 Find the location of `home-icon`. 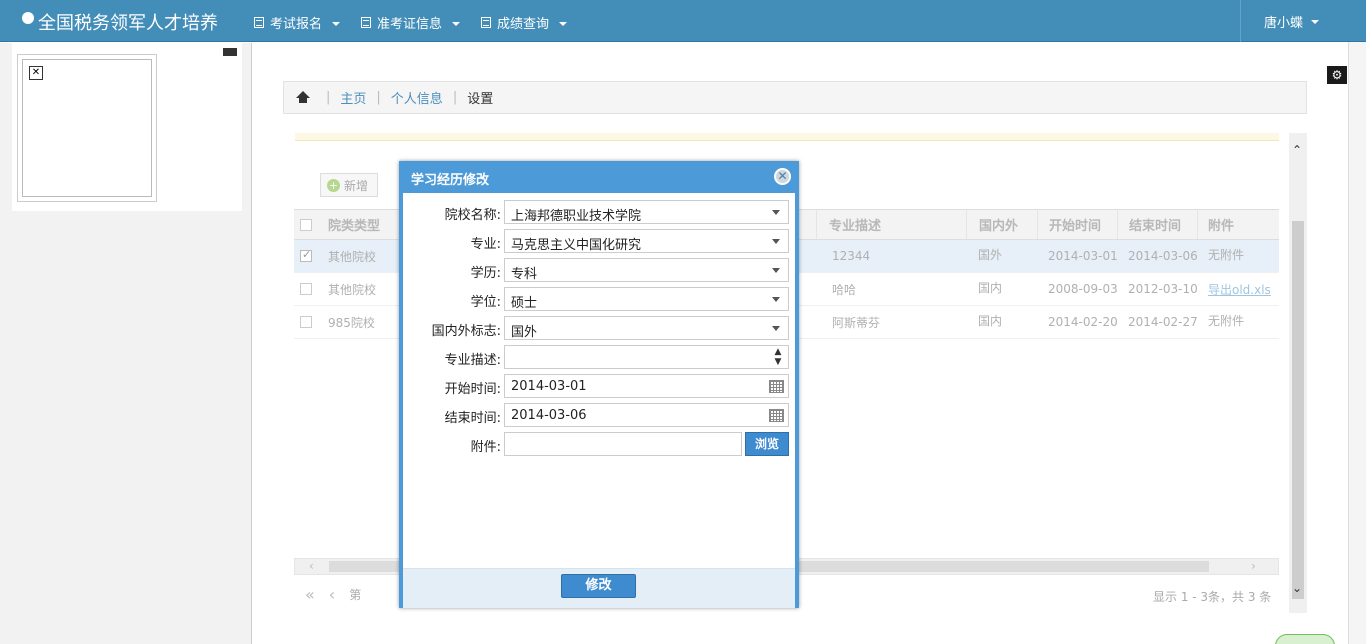

home-icon is located at coordinates (303, 97).